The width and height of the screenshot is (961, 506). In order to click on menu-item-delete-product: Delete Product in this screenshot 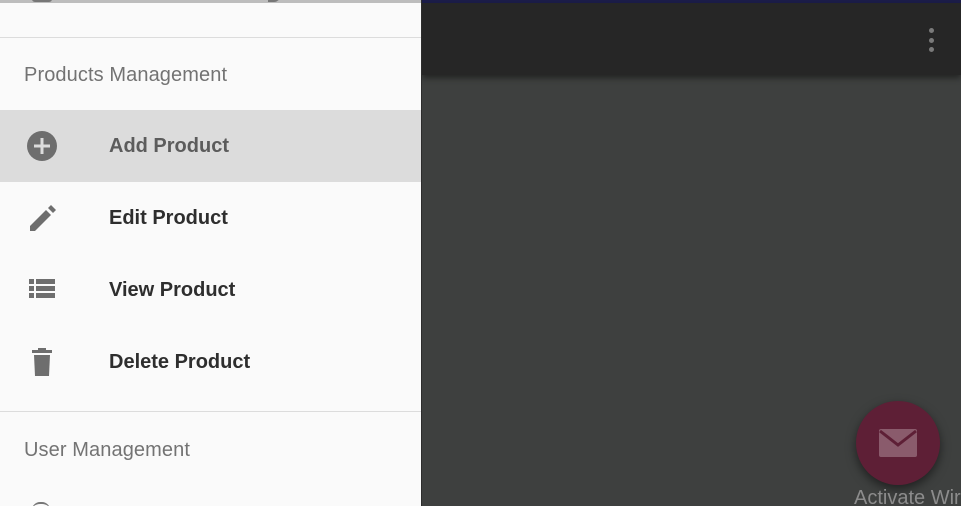, I will do `click(210, 362)`.